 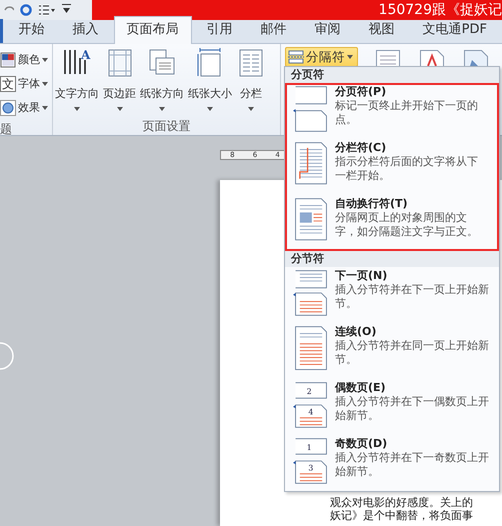 I want to click on page-icon, so click(x=476, y=58).